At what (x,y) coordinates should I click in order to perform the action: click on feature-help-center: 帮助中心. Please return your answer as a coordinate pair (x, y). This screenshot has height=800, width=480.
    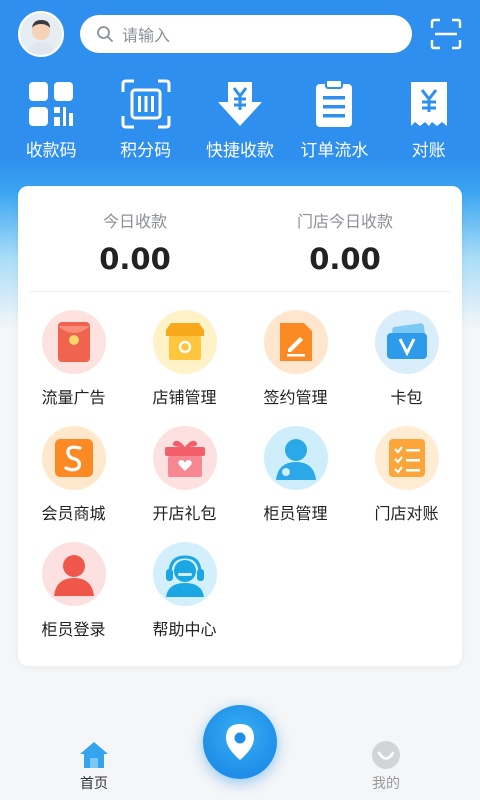
    Looking at the image, I should click on (184, 600).